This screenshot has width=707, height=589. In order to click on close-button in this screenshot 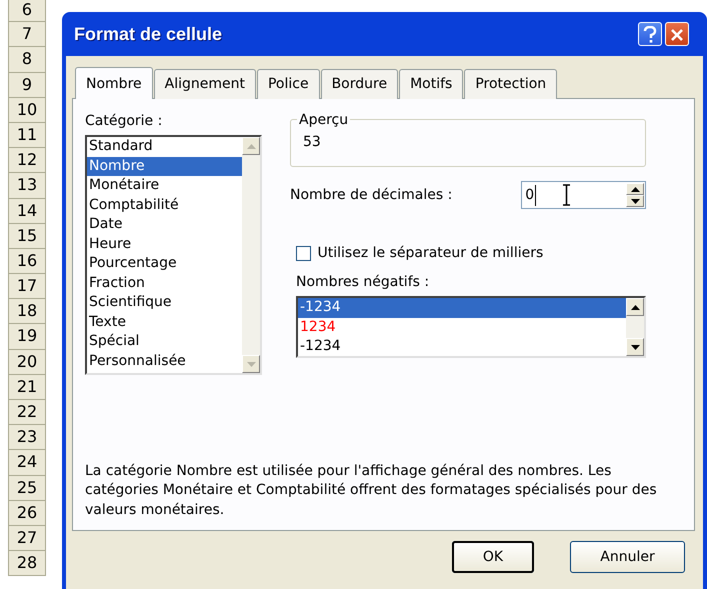, I will do `click(677, 34)`.